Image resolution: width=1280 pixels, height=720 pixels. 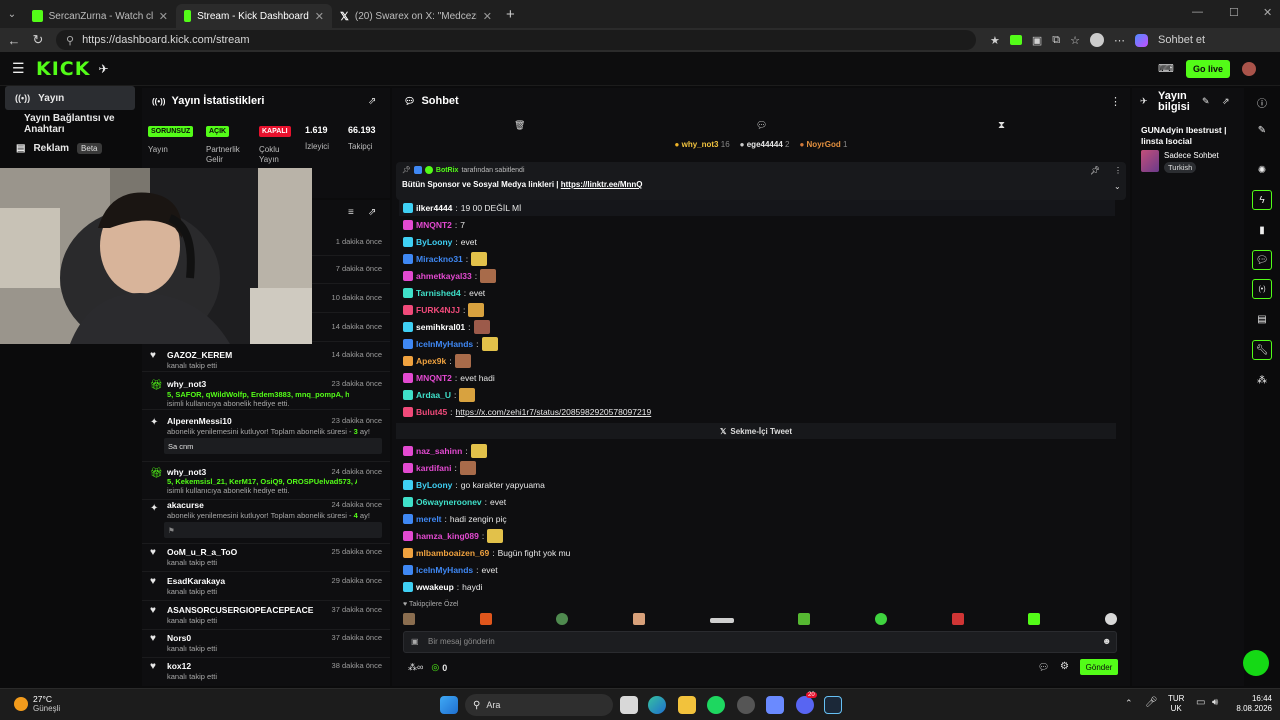 What do you see at coordinates (1262, 350) in the screenshot?
I see `wrench-icon: 🔧︎` at bounding box center [1262, 350].